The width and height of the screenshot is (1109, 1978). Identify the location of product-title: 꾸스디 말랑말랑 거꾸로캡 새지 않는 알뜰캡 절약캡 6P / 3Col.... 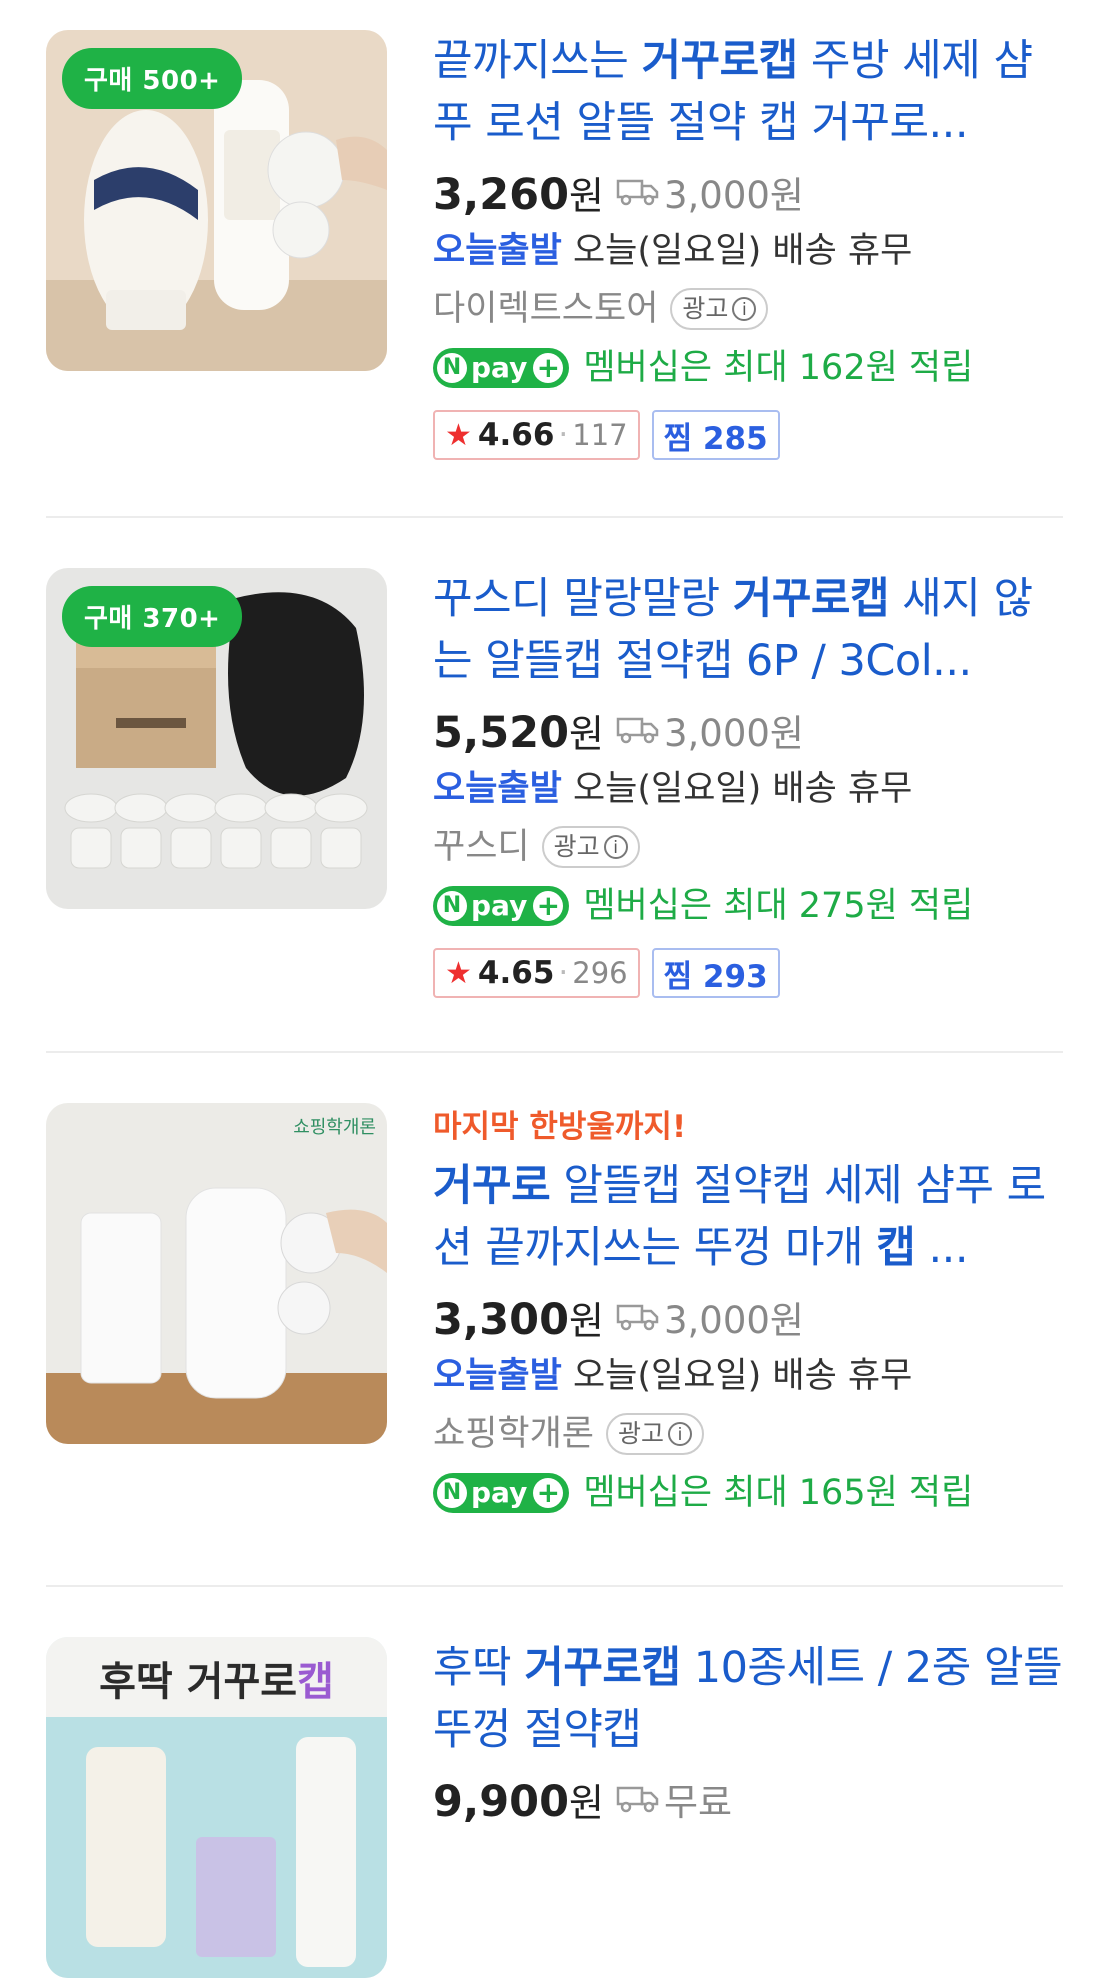
(748, 630).